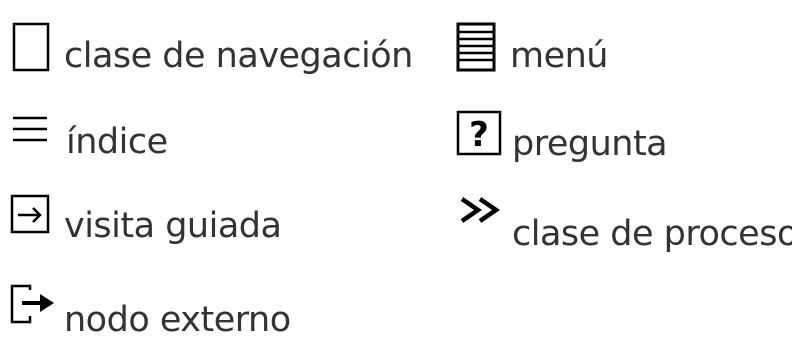 Image resolution: width=792 pixels, height=340 pixels. Describe the element at coordinates (482, 211) in the screenshot. I see `process-class-icon` at that location.